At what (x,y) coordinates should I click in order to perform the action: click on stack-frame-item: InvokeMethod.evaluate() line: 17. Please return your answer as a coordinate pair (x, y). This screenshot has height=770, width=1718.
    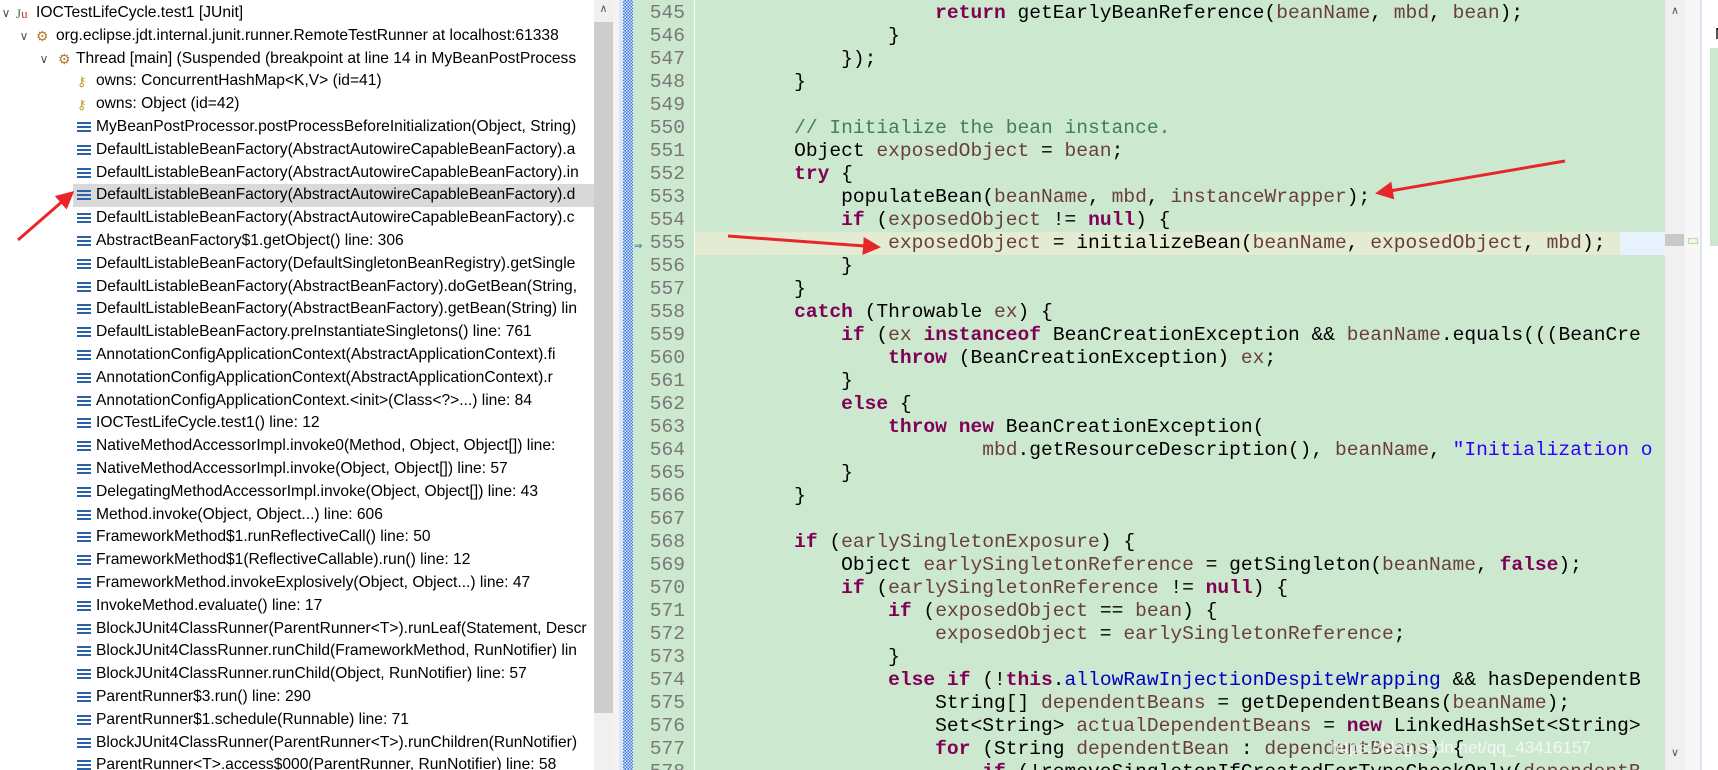
    Looking at the image, I should click on (297, 606).